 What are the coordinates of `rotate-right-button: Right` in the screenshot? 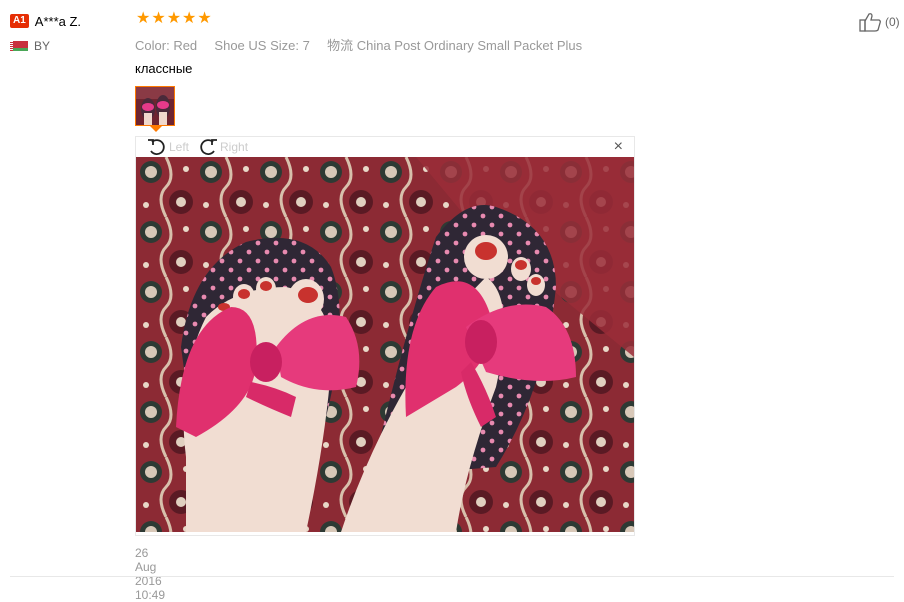 It's located at (222, 147).